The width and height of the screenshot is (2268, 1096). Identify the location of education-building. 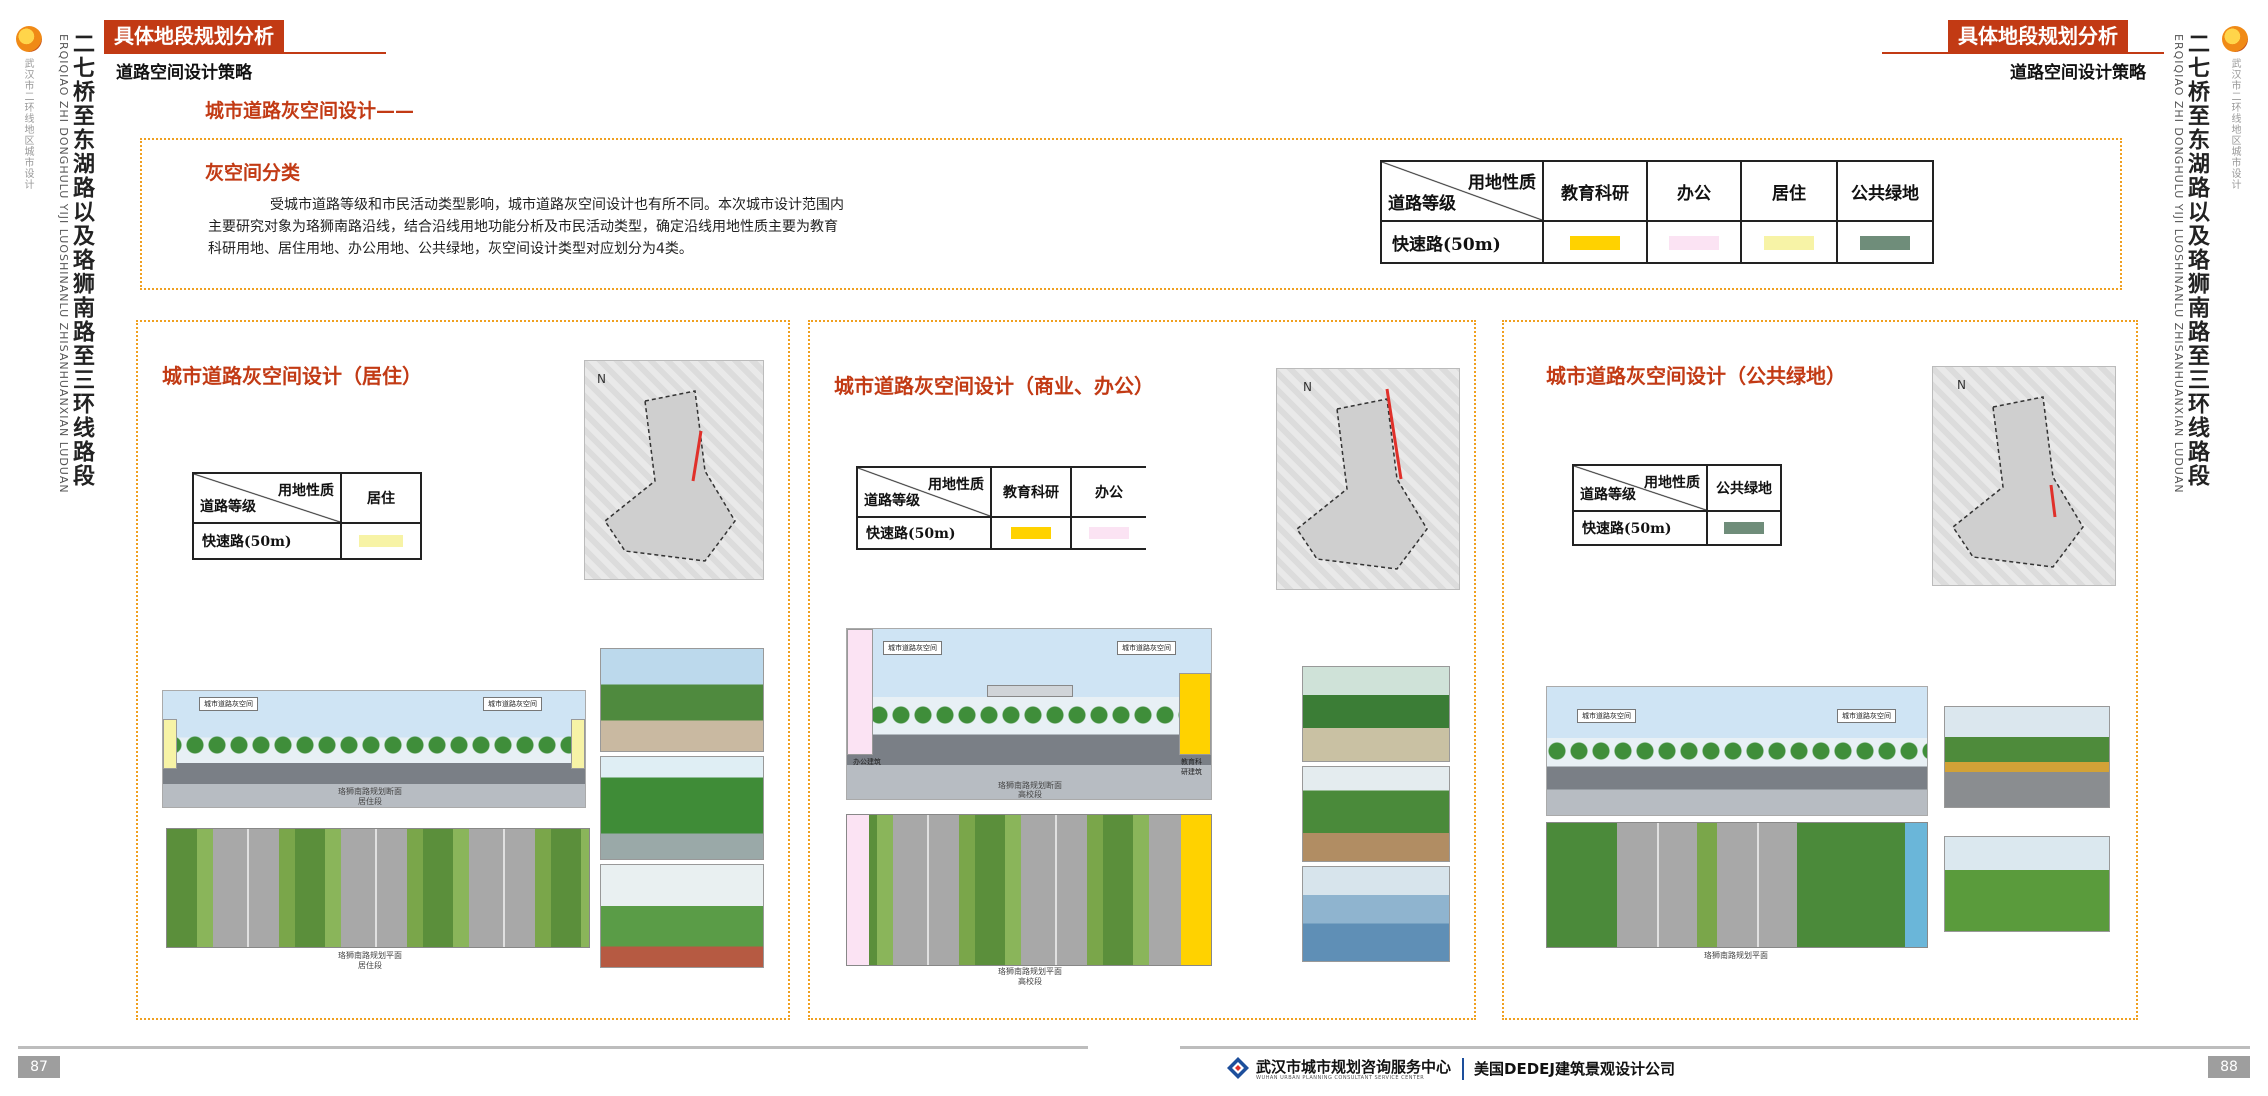
(1195, 714).